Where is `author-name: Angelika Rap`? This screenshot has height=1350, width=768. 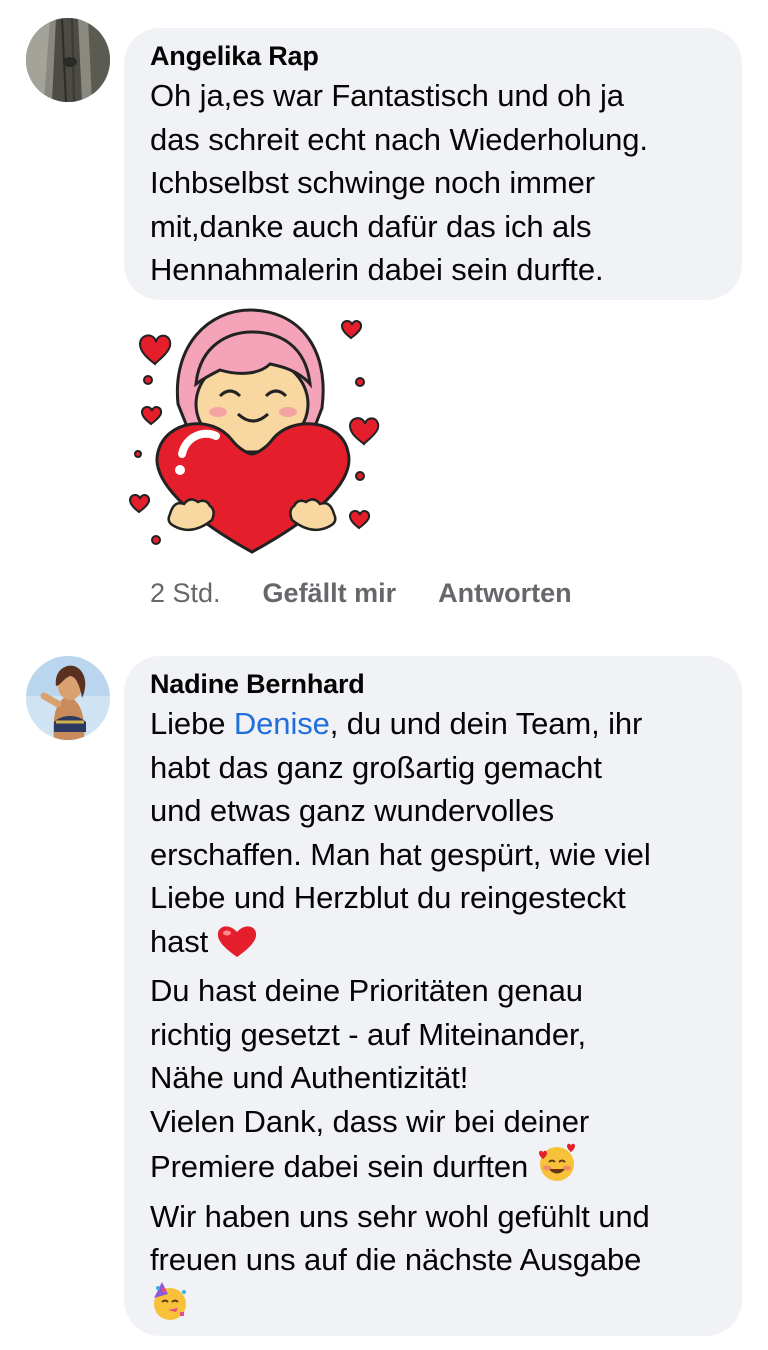 author-name: Angelika Rap is located at coordinates (434, 56).